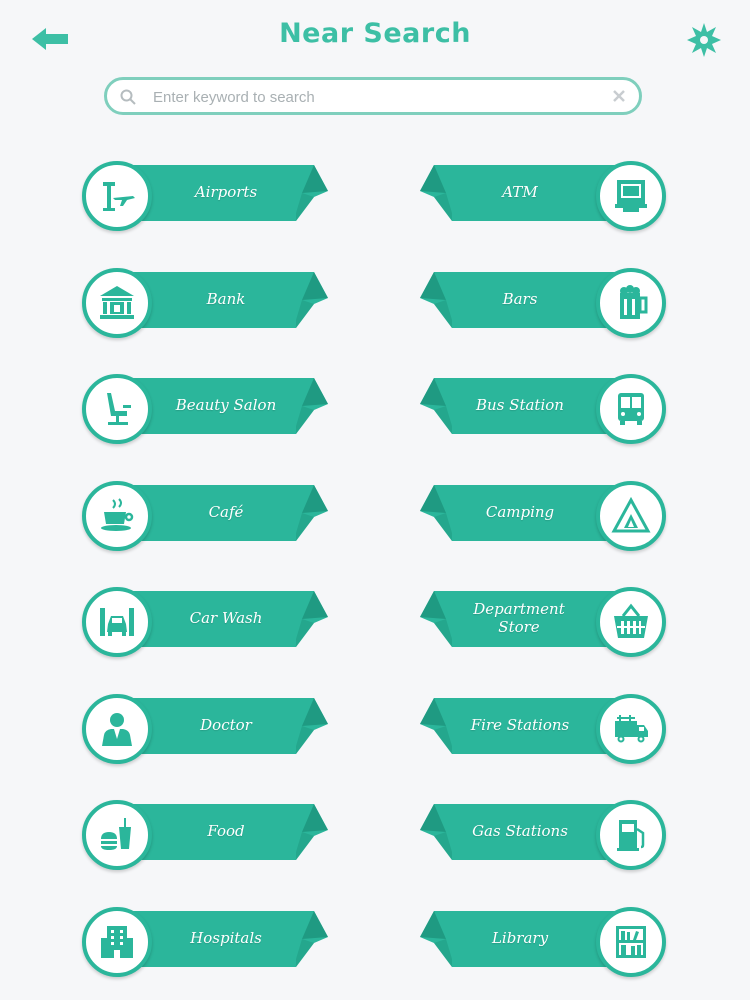  What do you see at coordinates (541, 302) in the screenshot?
I see `category-bars: Bars` at bounding box center [541, 302].